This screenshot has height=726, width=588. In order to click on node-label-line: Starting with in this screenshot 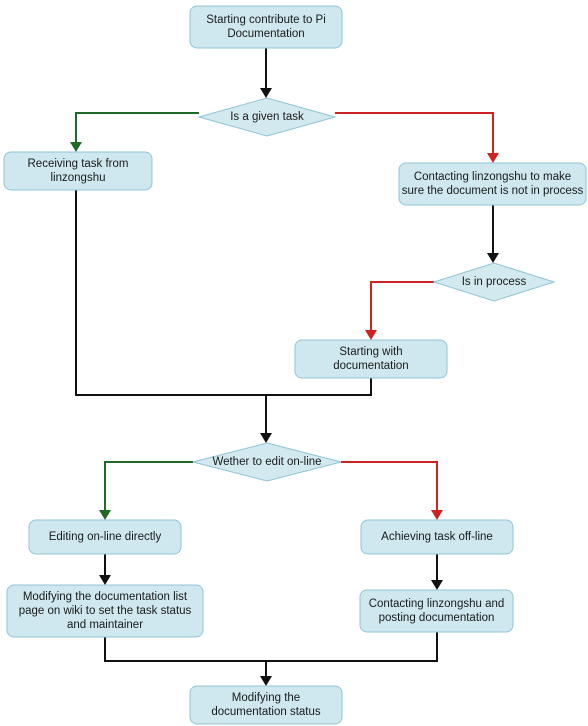, I will do `click(370, 352)`.